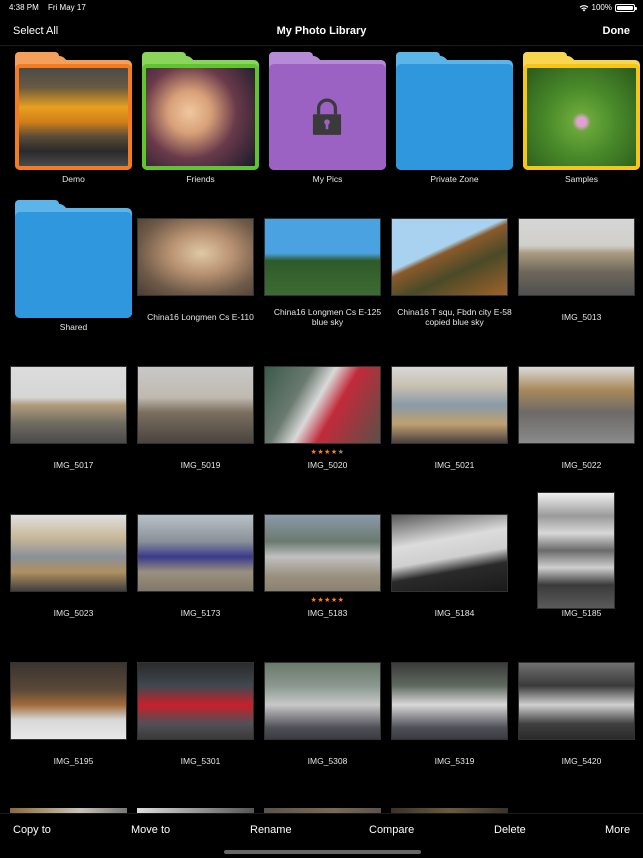 Image resolution: width=643 pixels, height=858 pixels. What do you see at coordinates (73, 465) in the screenshot?
I see `photo-name: IMG_5017` at bounding box center [73, 465].